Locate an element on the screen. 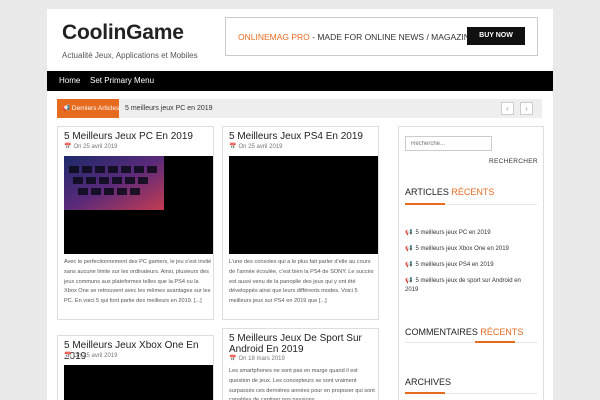  recent-article-text: 5 meilleurs jeux PS4 en 2019 is located at coordinates (454, 265).